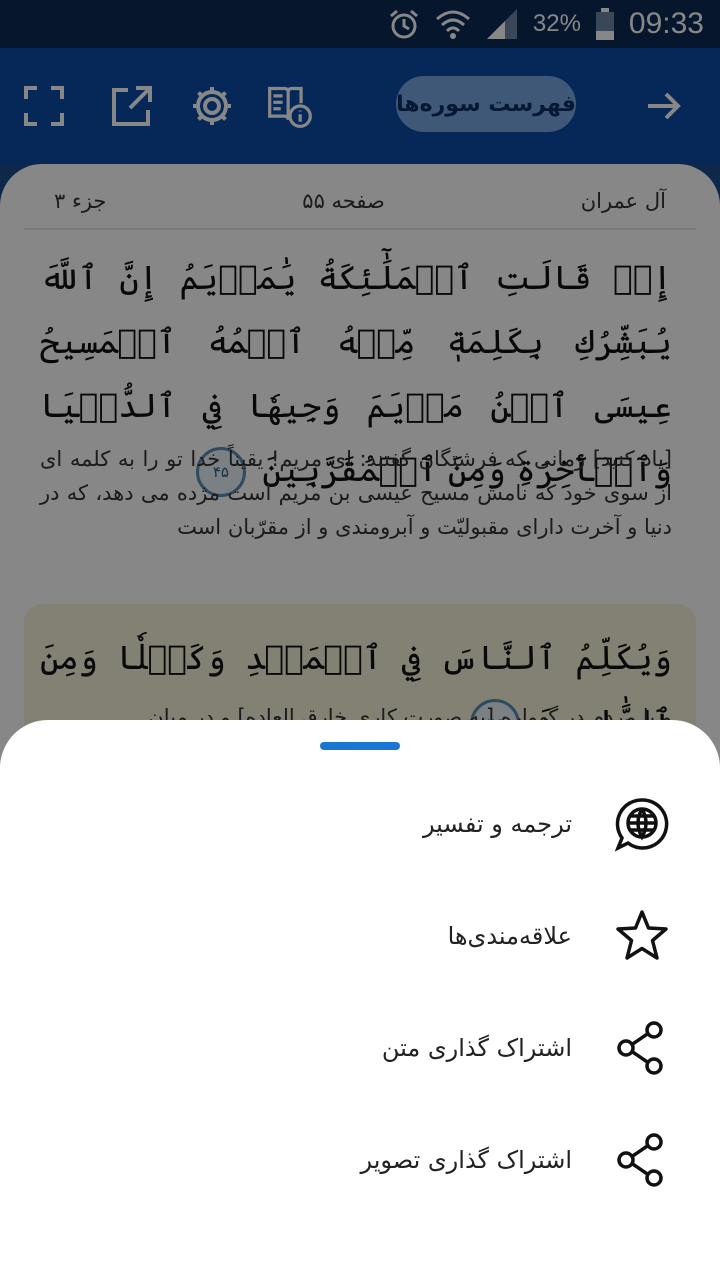 The image size is (720, 1280). What do you see at coordinates (360, 936) in the screenshot?
I see `menu-item-favorites: علاقه‌مندی‌ها` at bounding box center [360, 936].